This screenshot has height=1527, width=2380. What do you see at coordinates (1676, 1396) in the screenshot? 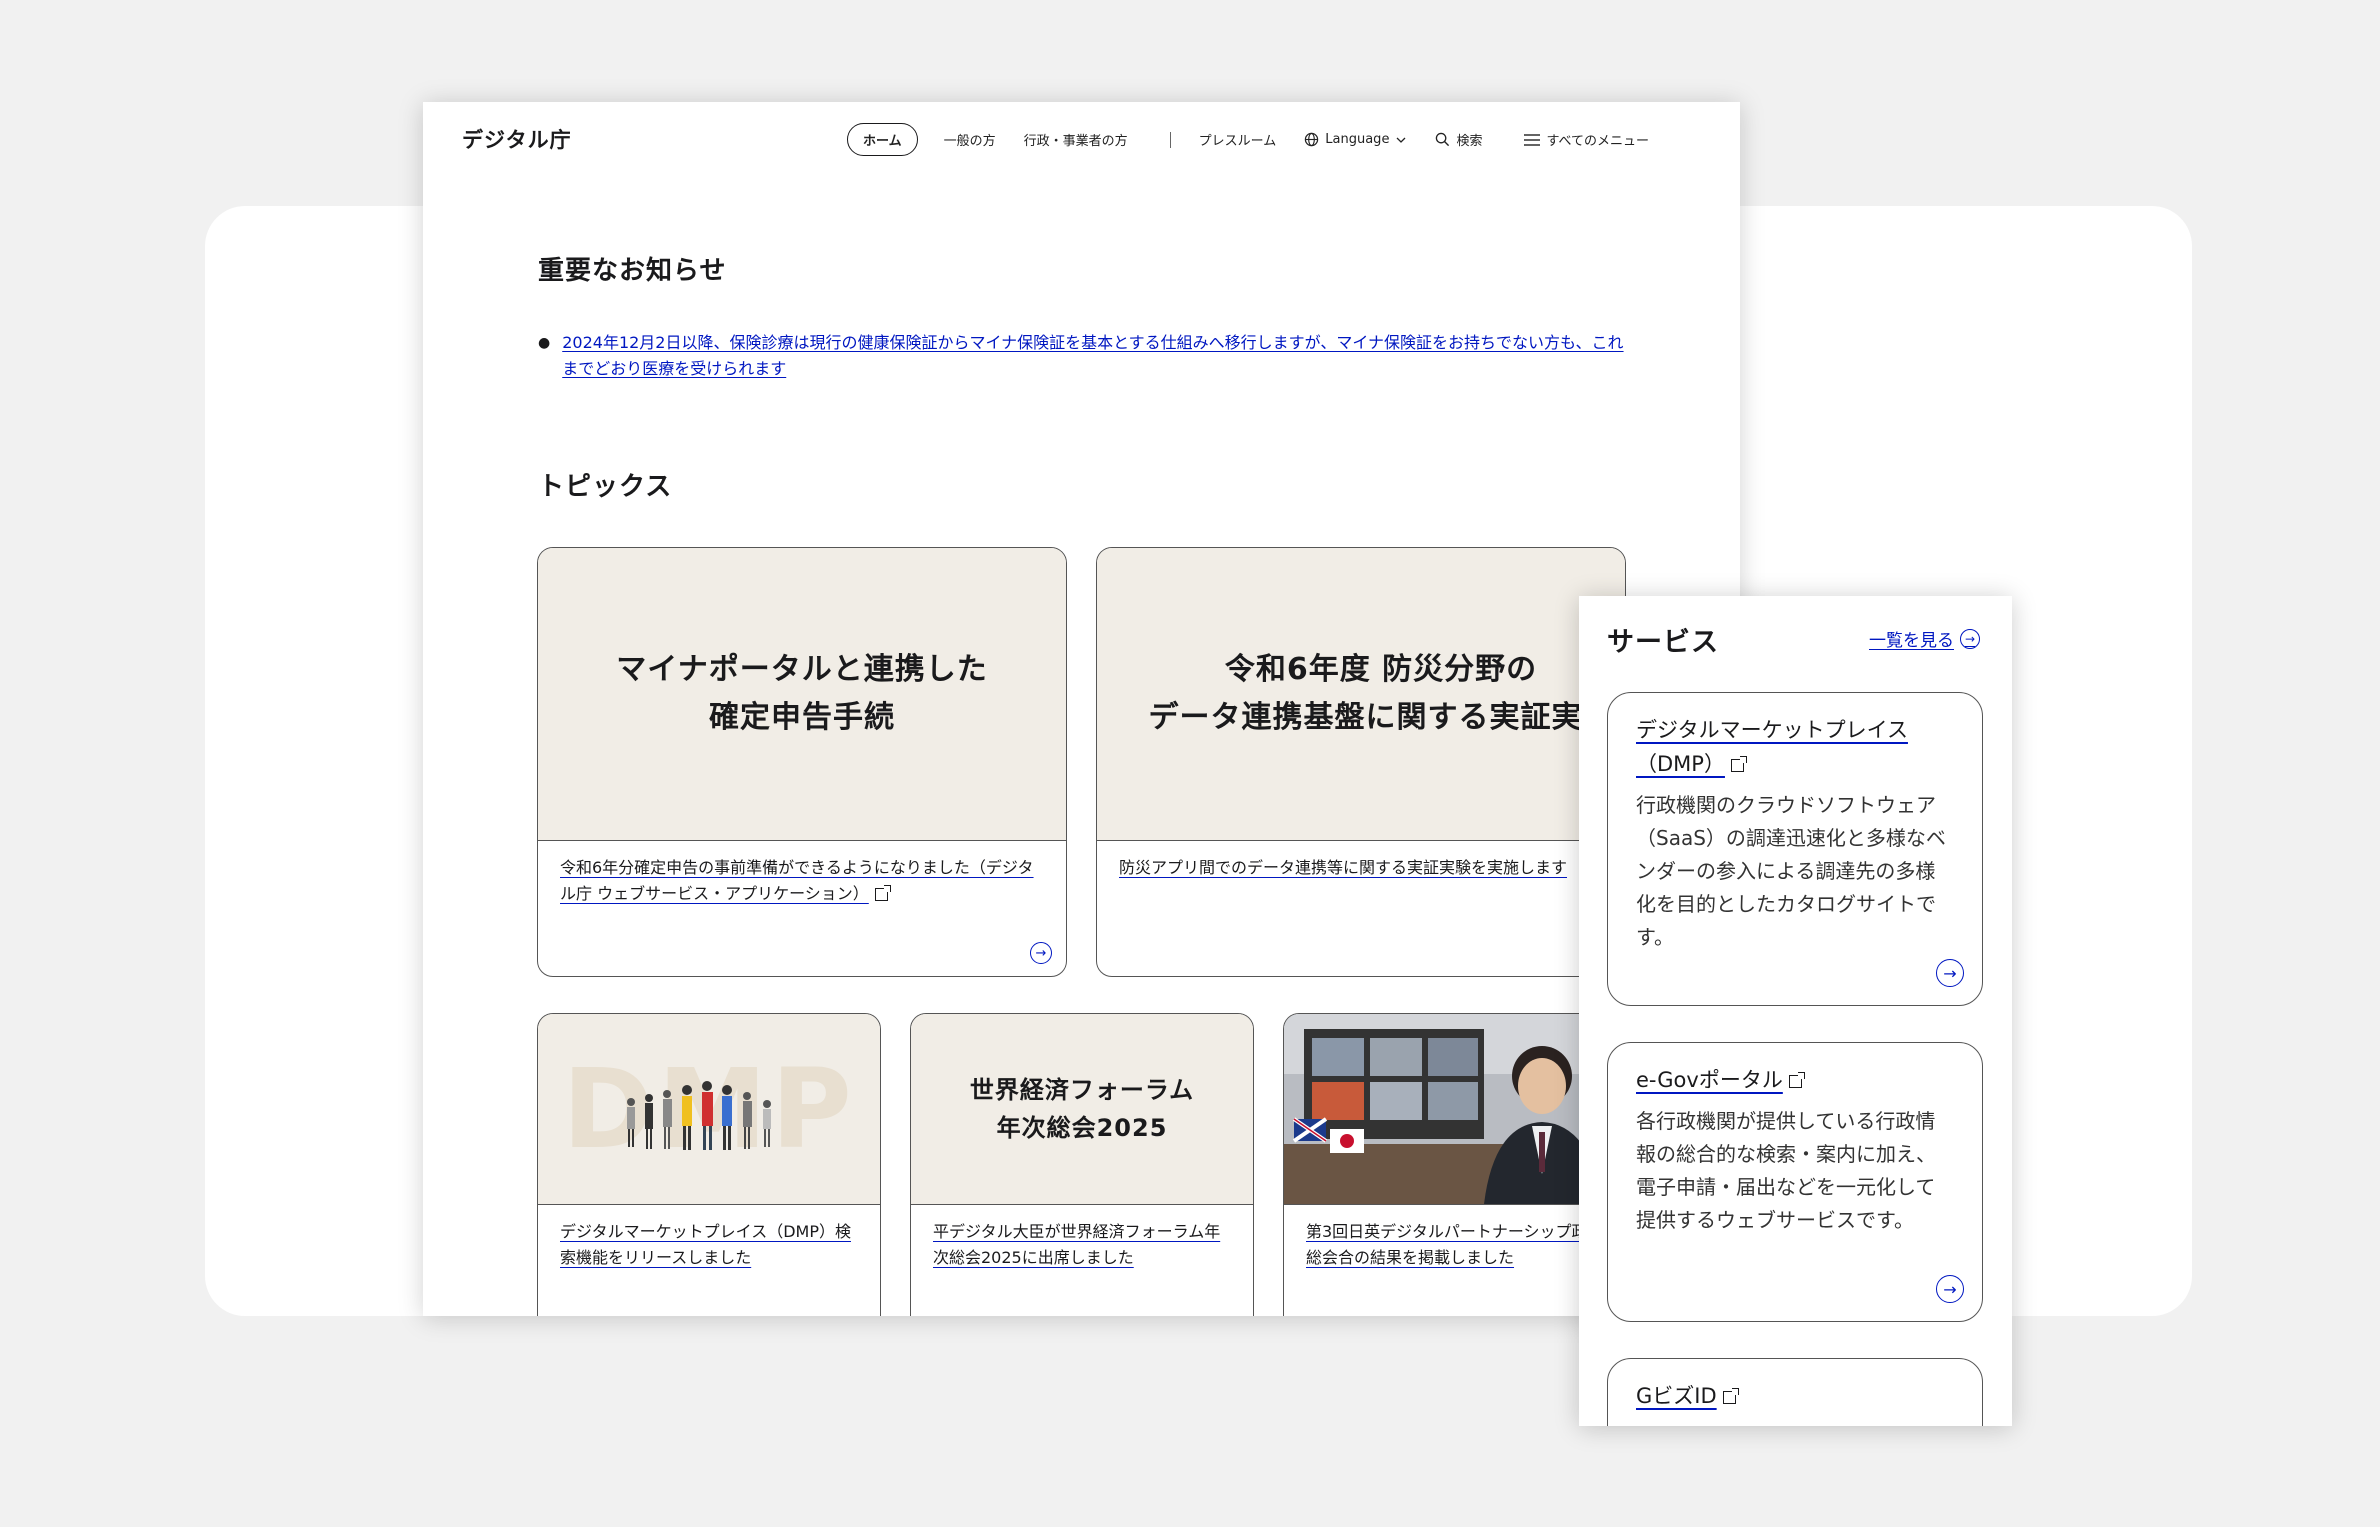
I see `service-card-link: GビズID` at bounding box center [1676, 1396].